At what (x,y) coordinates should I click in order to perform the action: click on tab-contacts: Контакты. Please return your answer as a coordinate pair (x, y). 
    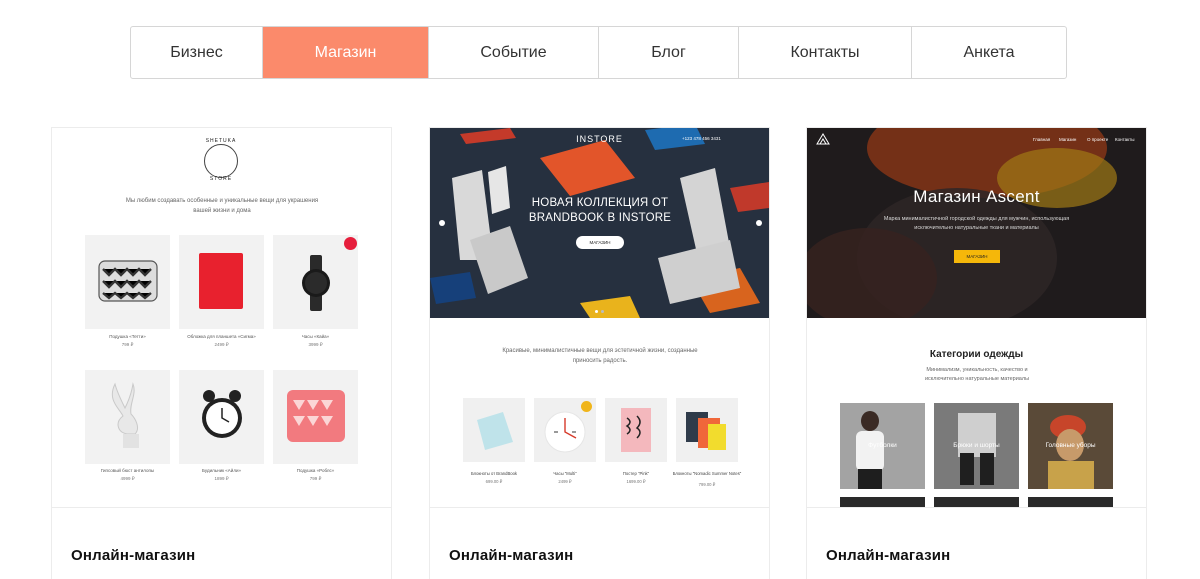
    Looking at the image, I should click on (825, 52).